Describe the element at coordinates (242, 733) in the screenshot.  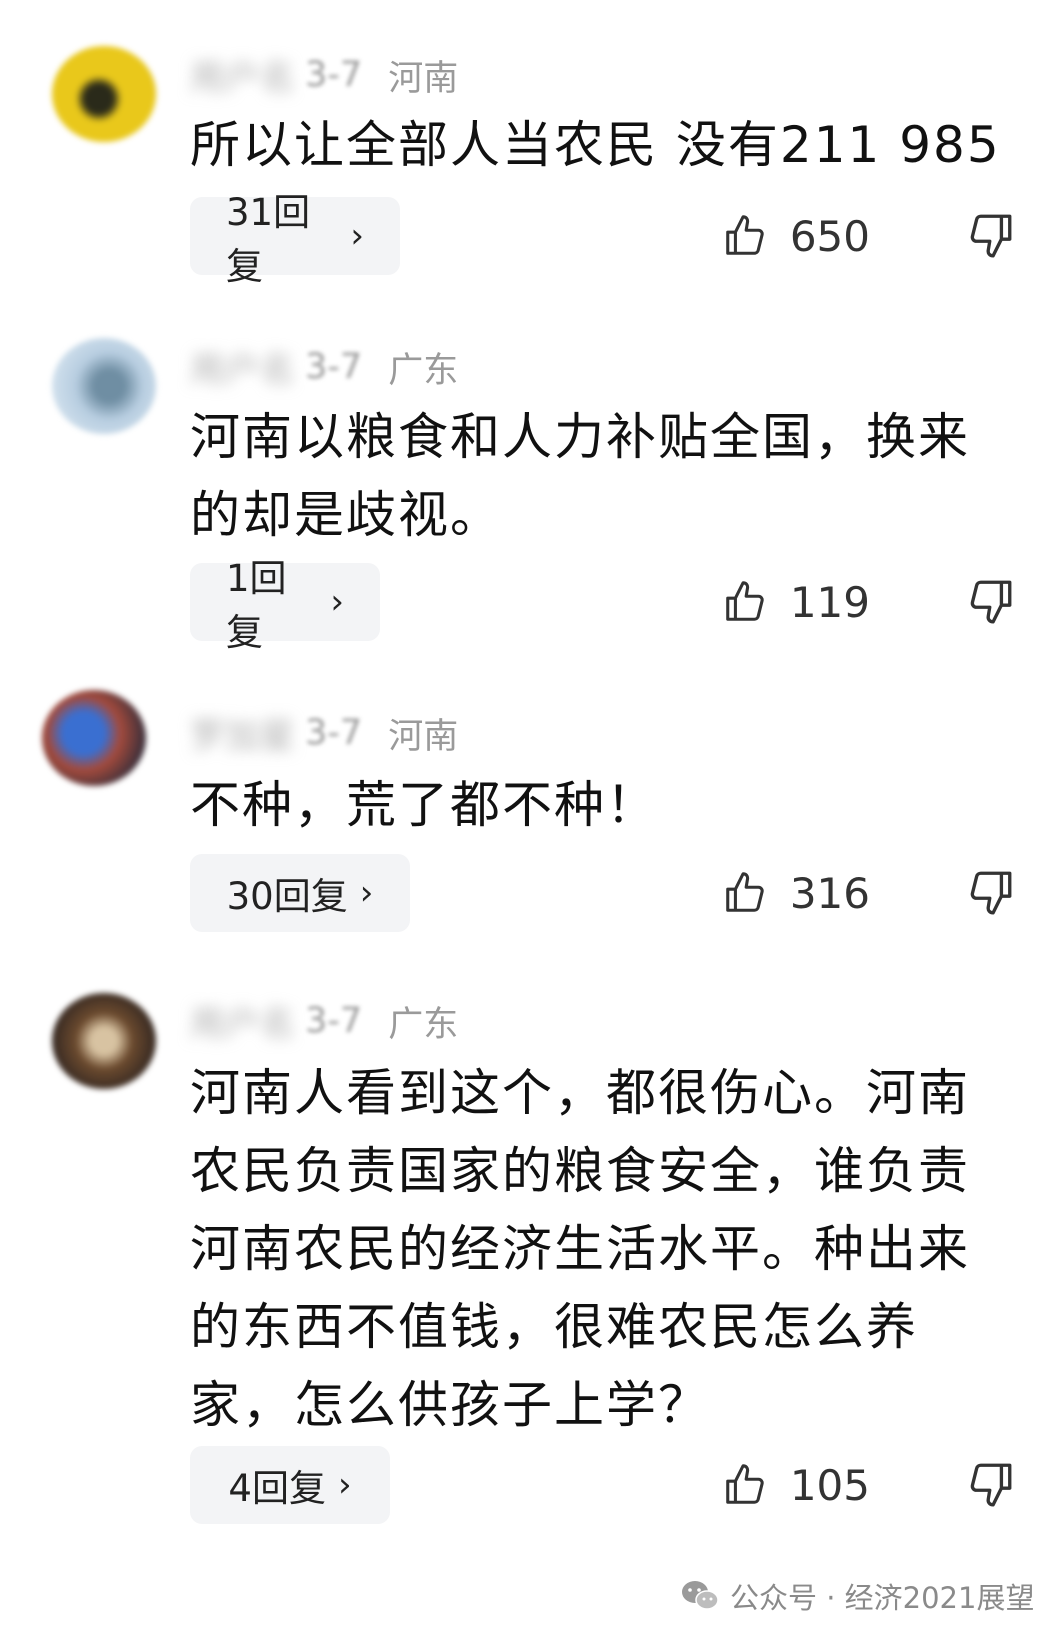
I see `username: 罗加星` at that location.